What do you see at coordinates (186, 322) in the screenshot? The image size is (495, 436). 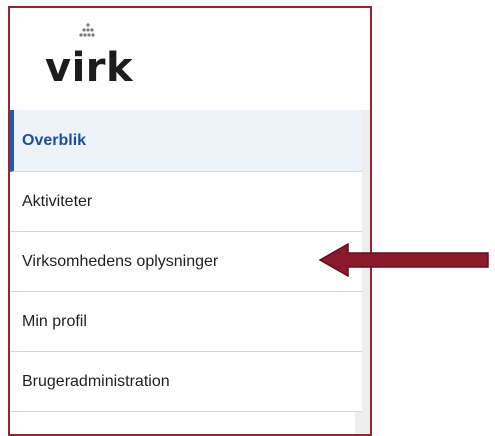 I see `sidebar-item-min-profil: Min profil` at bounding box center [186, 322].